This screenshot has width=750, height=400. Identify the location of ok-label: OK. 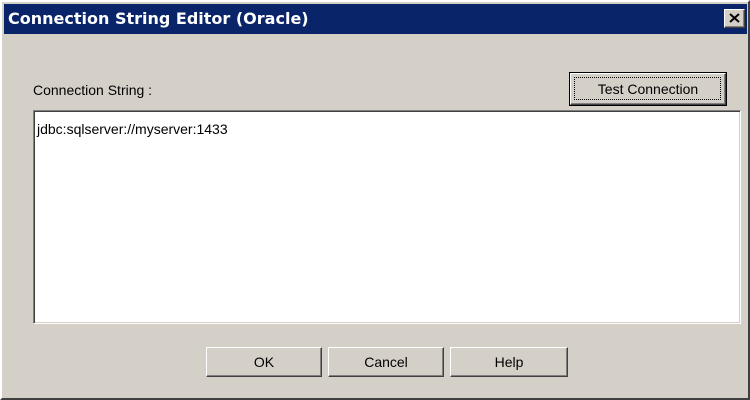
(264, 362).